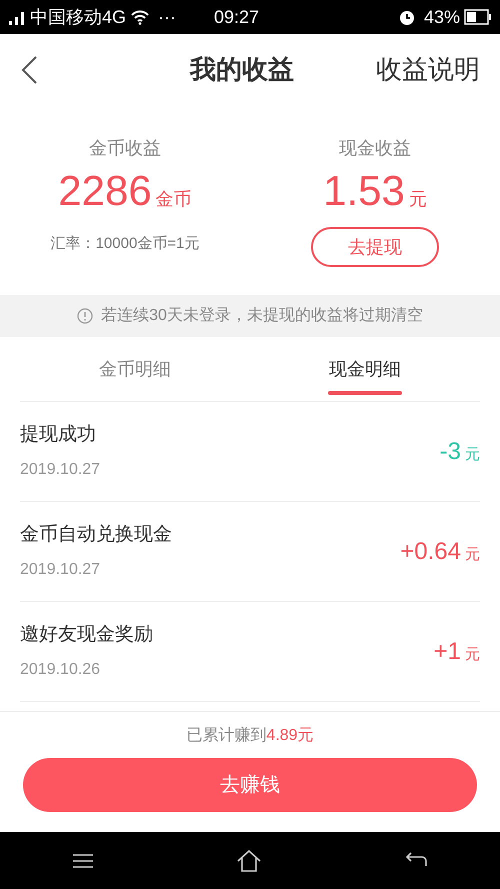 Image resolution: width=500 pixels, height=889 pixels. I want to click on home-icon, so click(248, 861).